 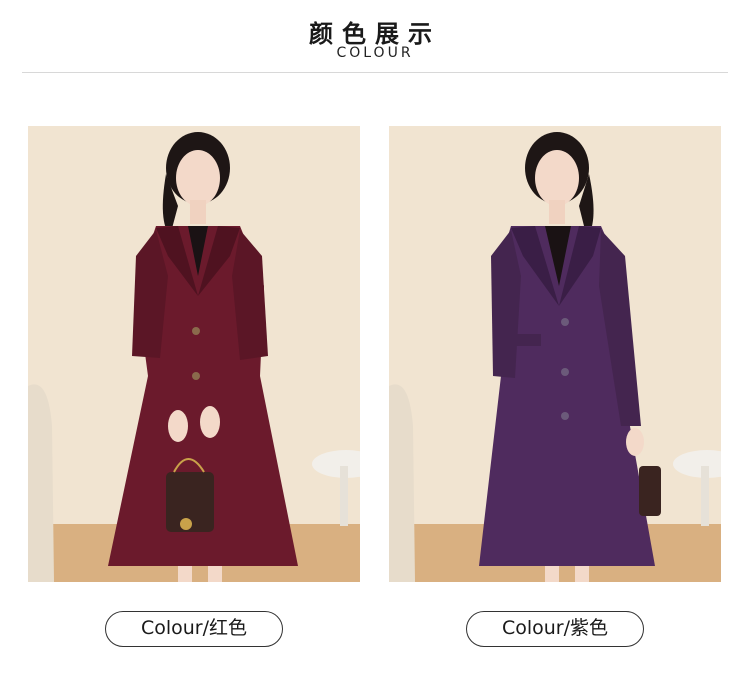 What do you see at coordinates (375, 34) in the screenshot?
I see `section-title: 颜色展示` at bounding box center [375, 34].